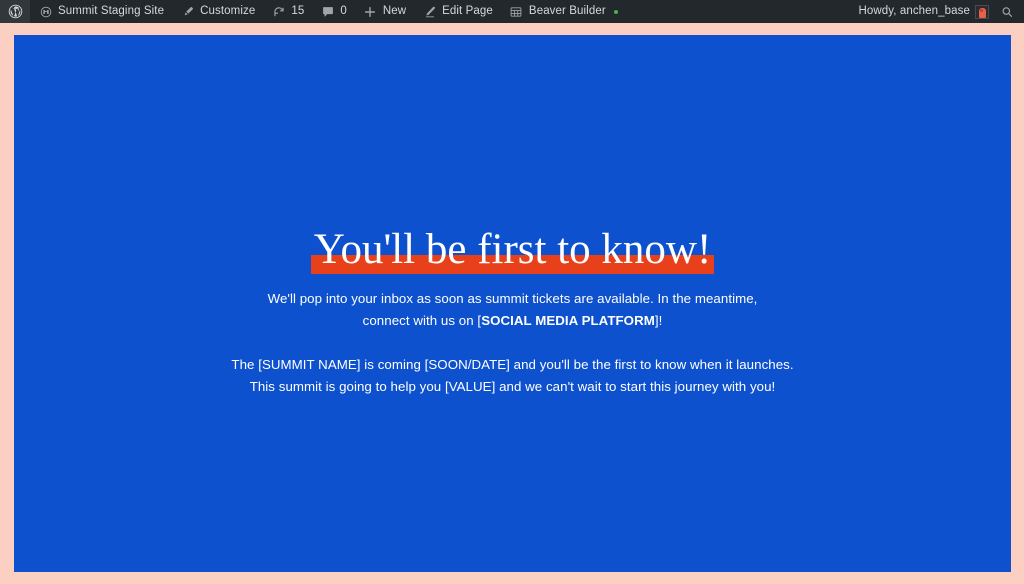  What do you see at coordinates (45, 11) in the screenshot?
I see `site-home-icon` at bounding box center [45, 11].